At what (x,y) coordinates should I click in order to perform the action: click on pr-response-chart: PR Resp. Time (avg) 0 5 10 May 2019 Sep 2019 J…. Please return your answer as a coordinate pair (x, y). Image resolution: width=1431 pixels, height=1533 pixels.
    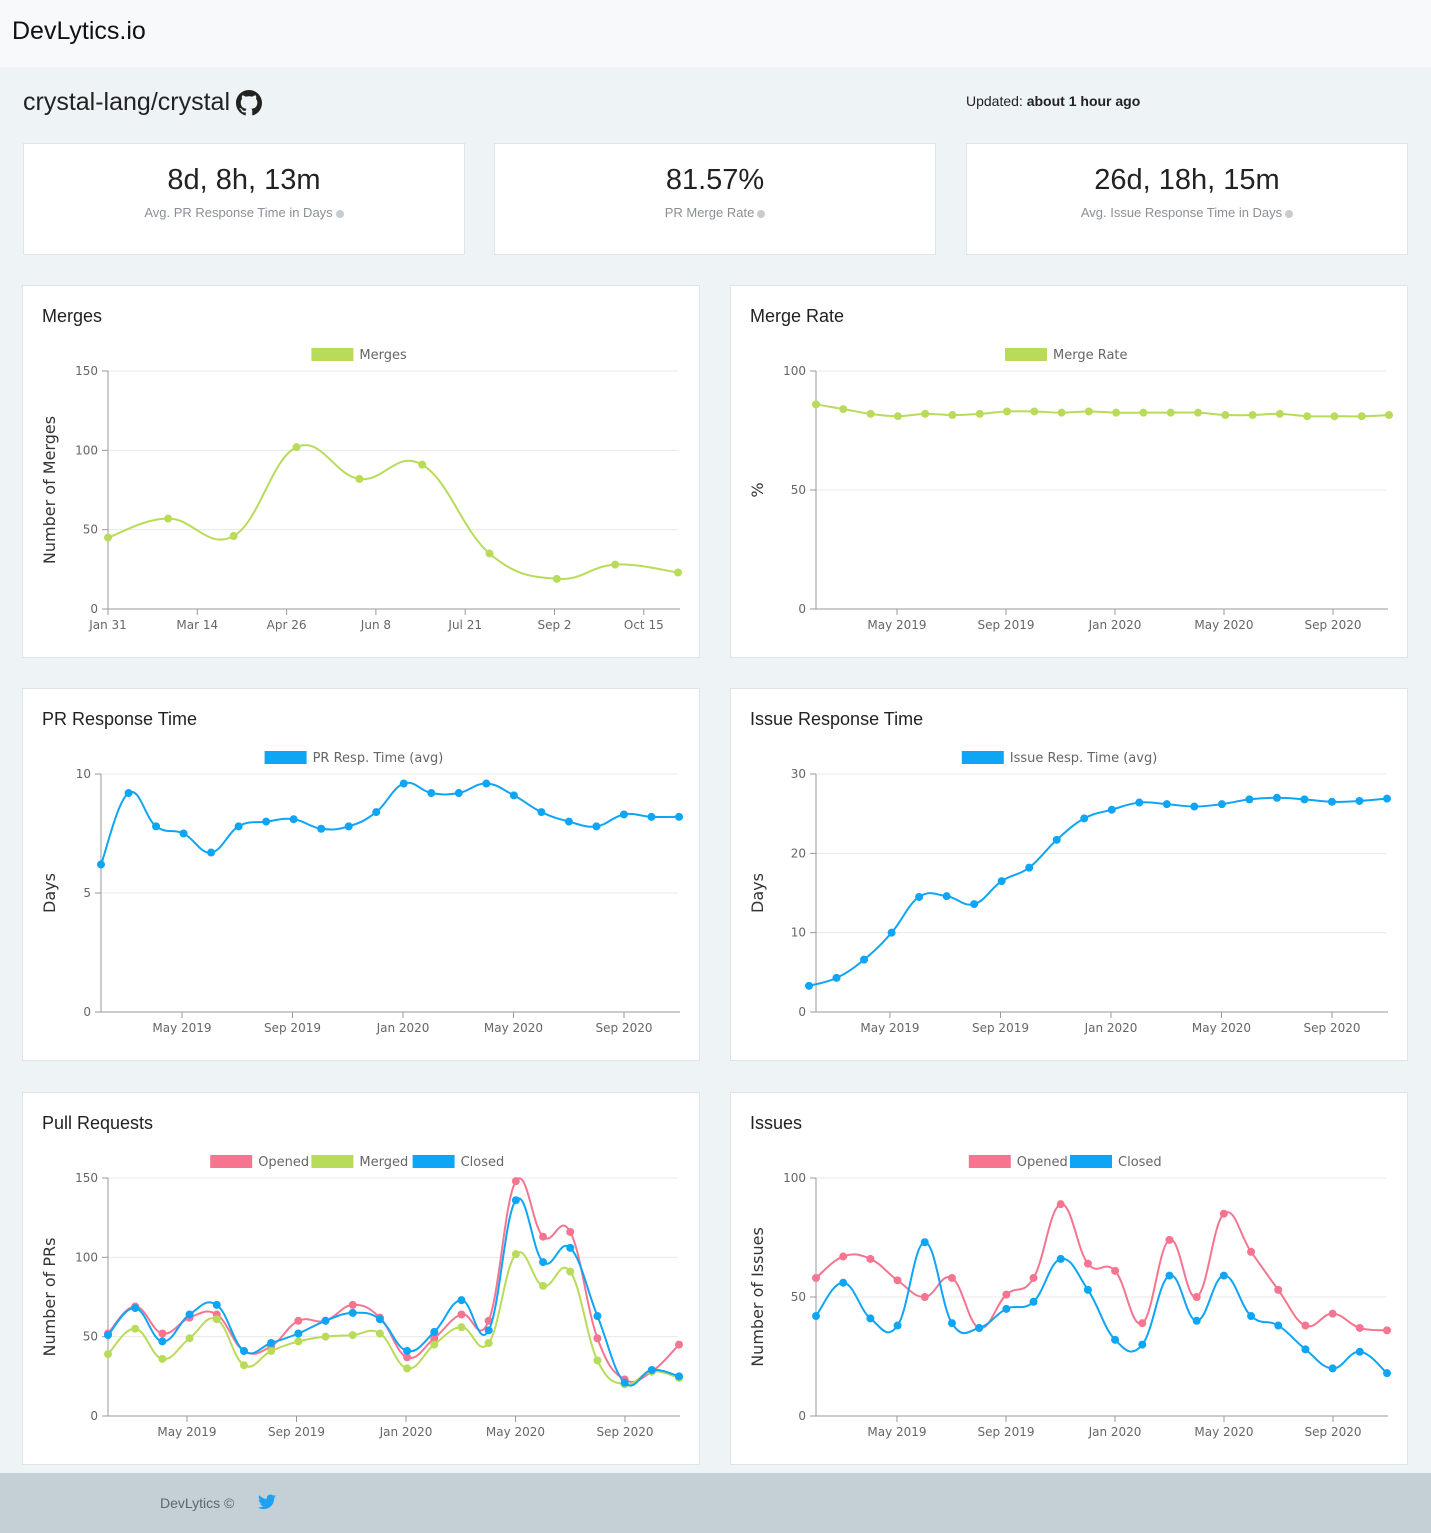
    Looking at the image, I should click on (361, 893).